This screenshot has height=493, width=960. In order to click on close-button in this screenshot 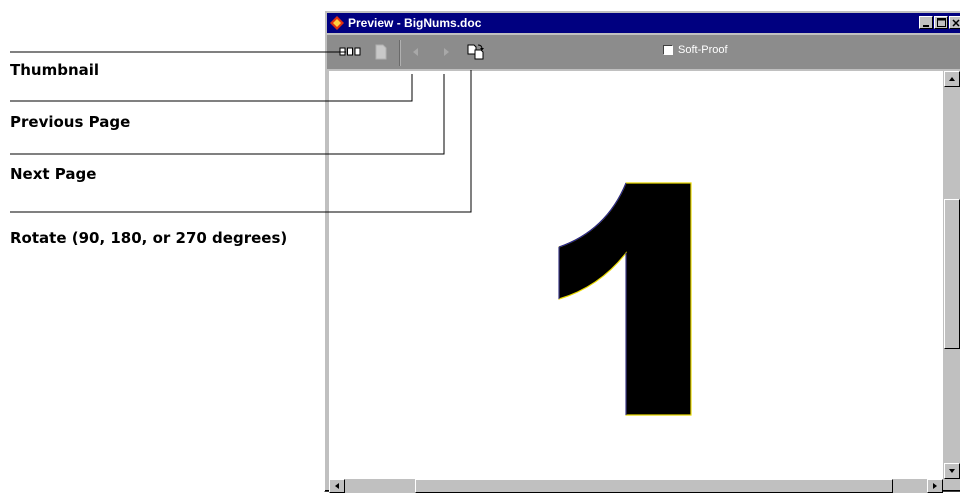, I will do `click(954, 22)`.